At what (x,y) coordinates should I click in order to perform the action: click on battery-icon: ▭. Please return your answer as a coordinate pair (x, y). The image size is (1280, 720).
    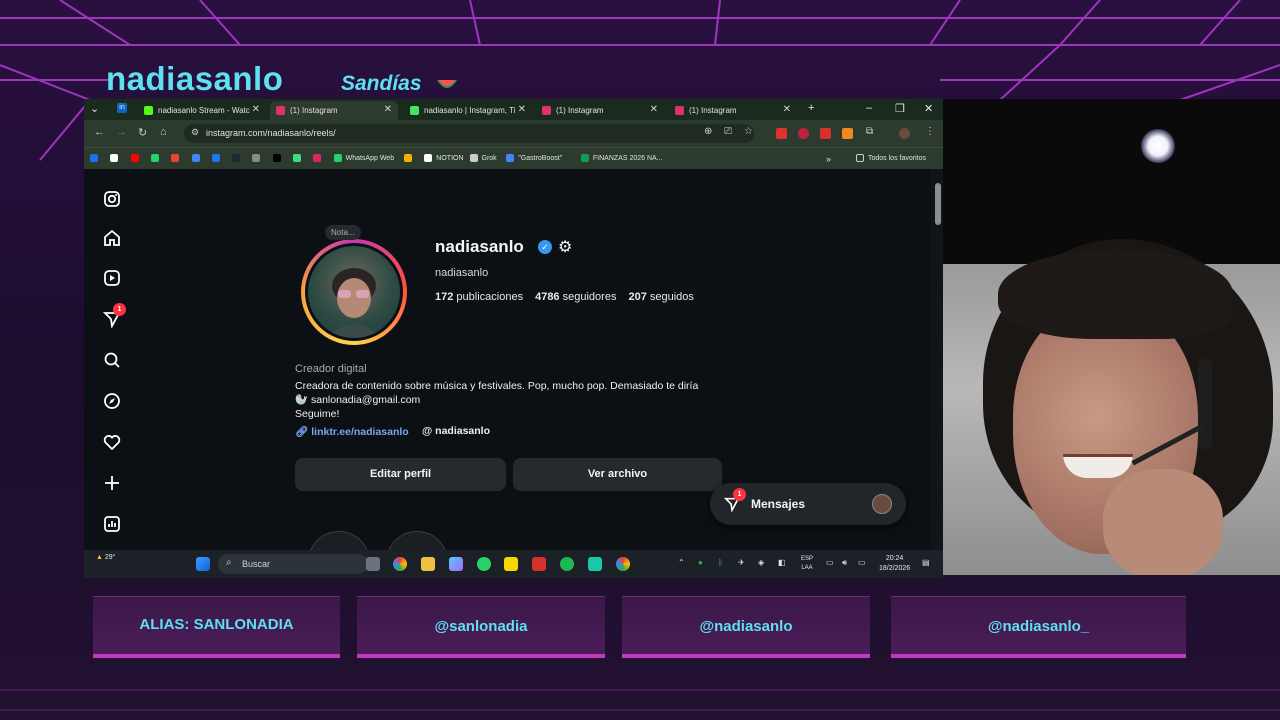
    Looking at the image, I should click on (862, 562).